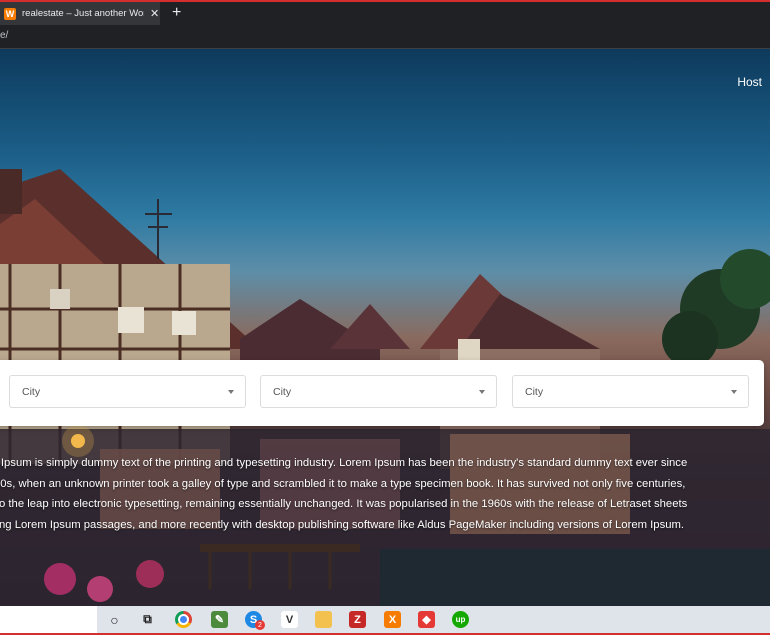 The width and height of the screenshot is (770, 635). Describe the element at coordinates (323, 619) in the screenshot. I see `file-explorer-icon` at that location.